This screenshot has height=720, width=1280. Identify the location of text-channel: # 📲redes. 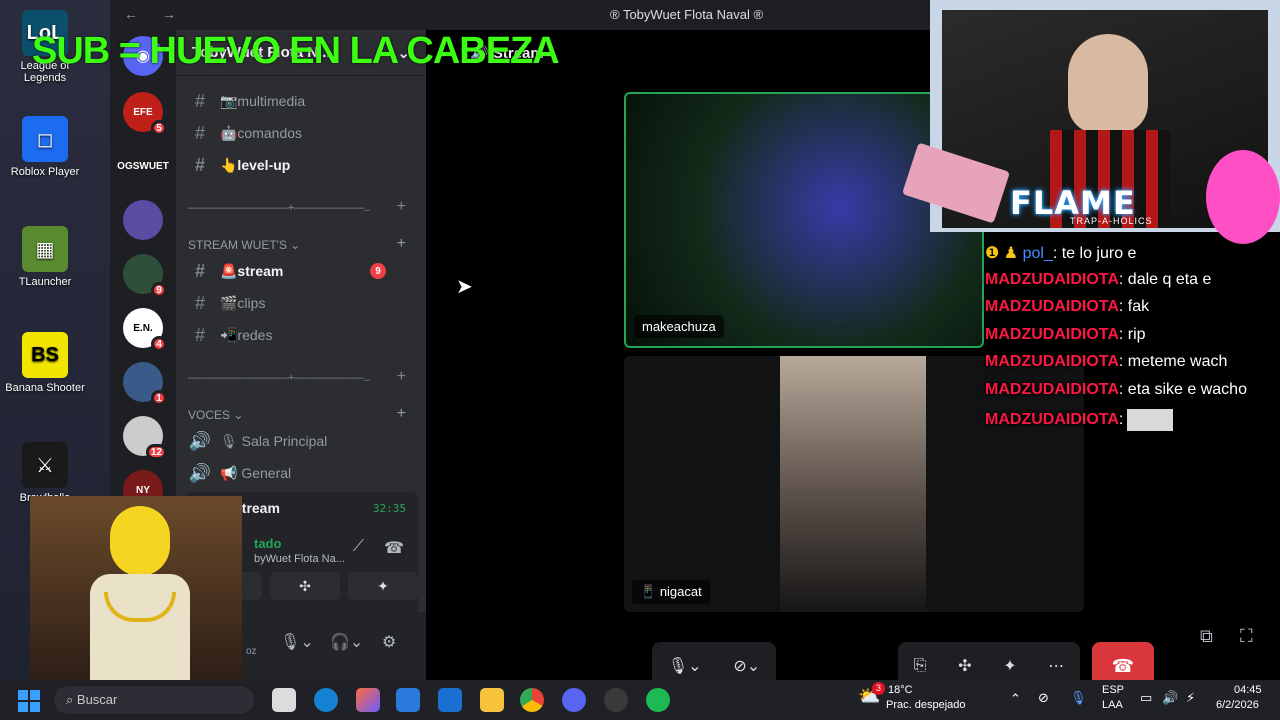
(303, 335).